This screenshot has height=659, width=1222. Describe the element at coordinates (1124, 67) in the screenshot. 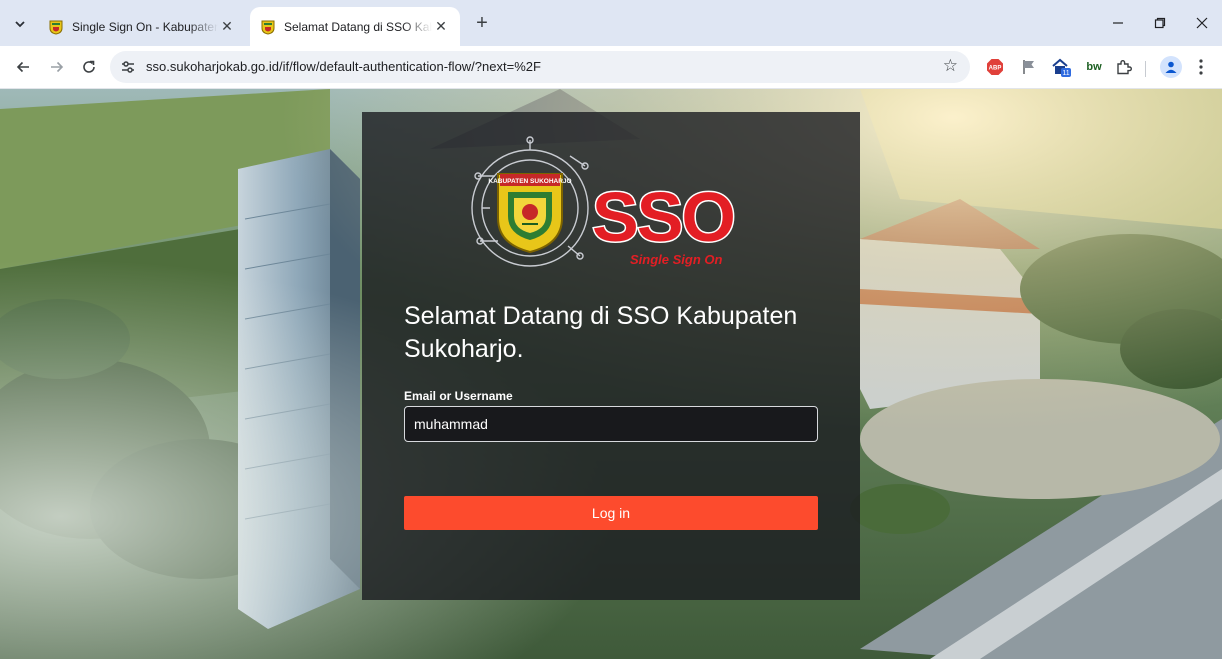

I see `puzzle-icon` at that location.